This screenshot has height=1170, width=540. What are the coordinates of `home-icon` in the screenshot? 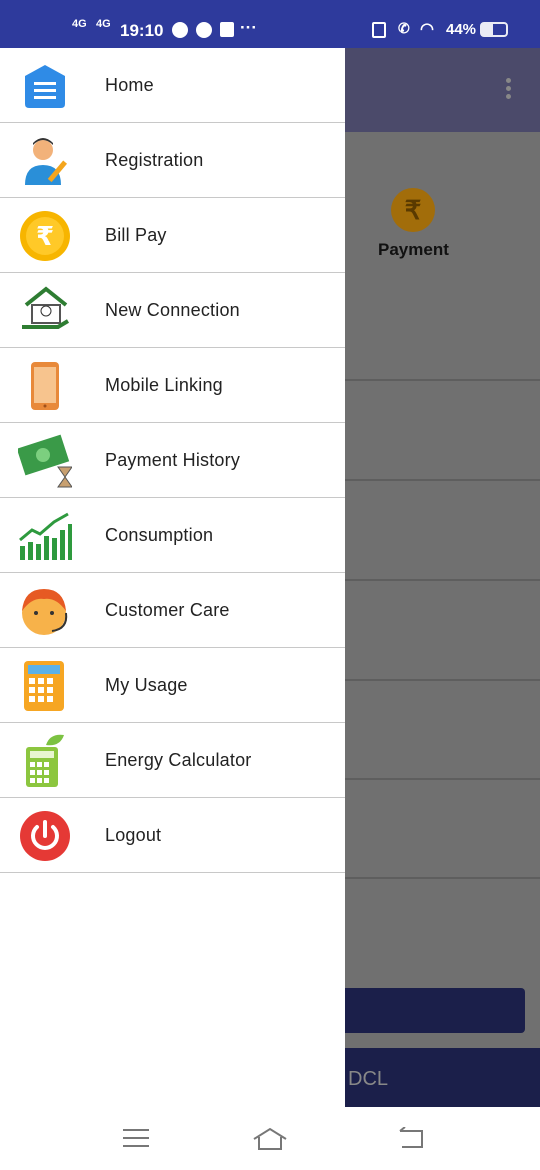 It's located at (45, 86).